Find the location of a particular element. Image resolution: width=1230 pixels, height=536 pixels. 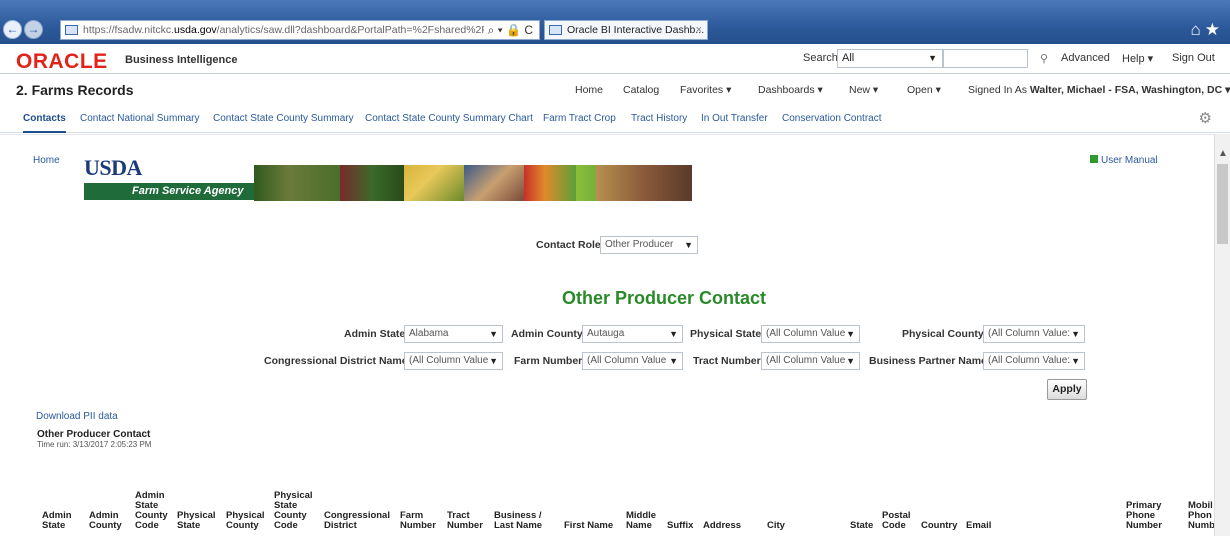

column-header: State is located at coordinates (861, 526).